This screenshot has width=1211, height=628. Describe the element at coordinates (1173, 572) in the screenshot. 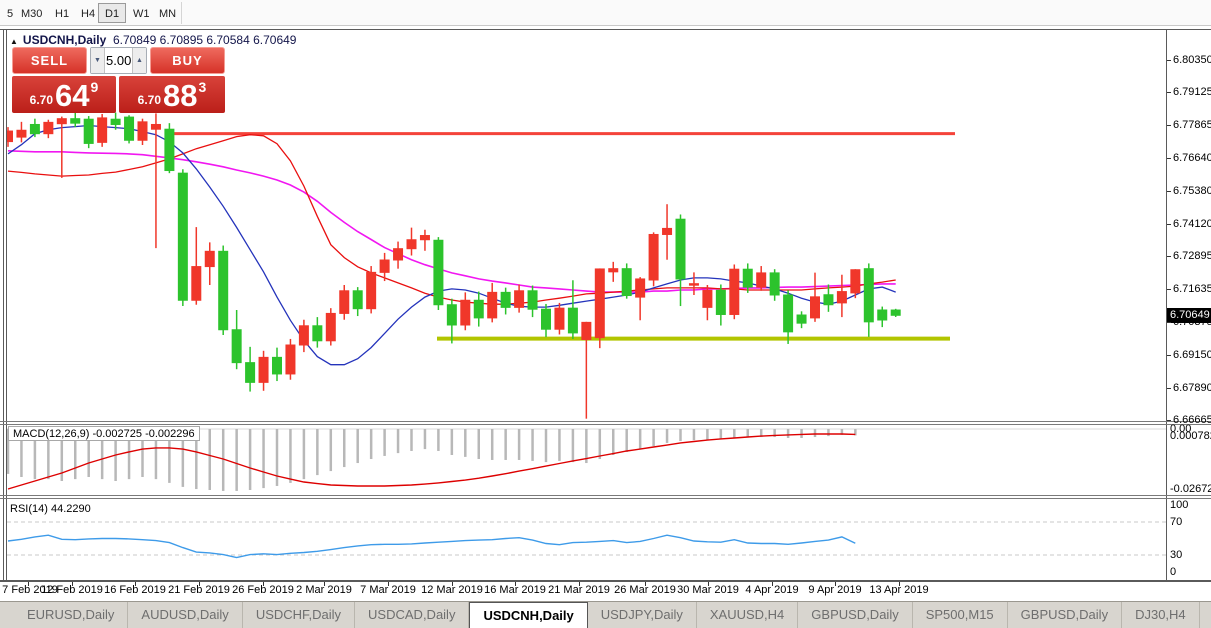

I see `rsi-axis-label: 0` at that location.